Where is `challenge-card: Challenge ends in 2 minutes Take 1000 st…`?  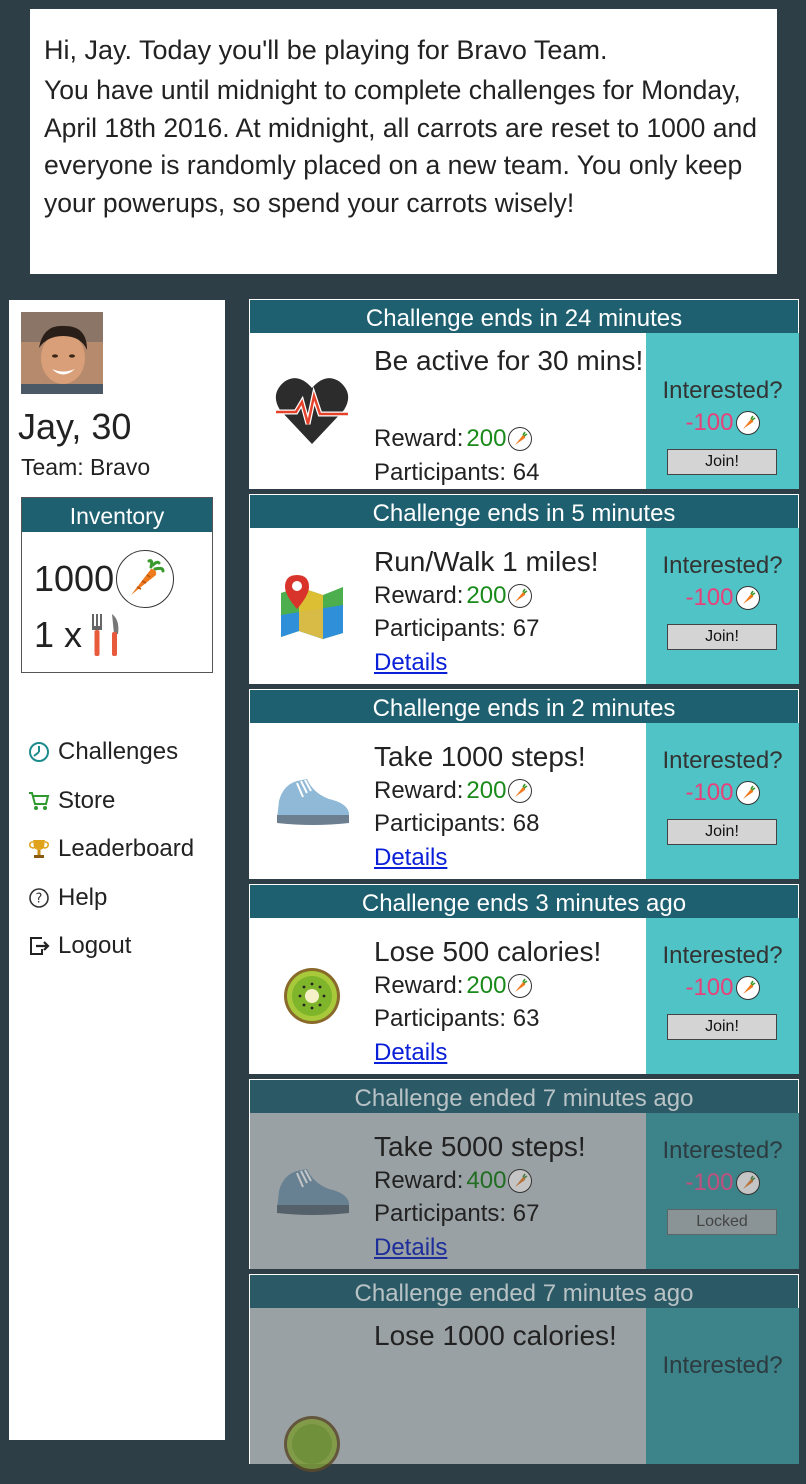
challenge-card: Challenge ends in 2 minutes Take 1000 st… is located at coordinates (524, 784).